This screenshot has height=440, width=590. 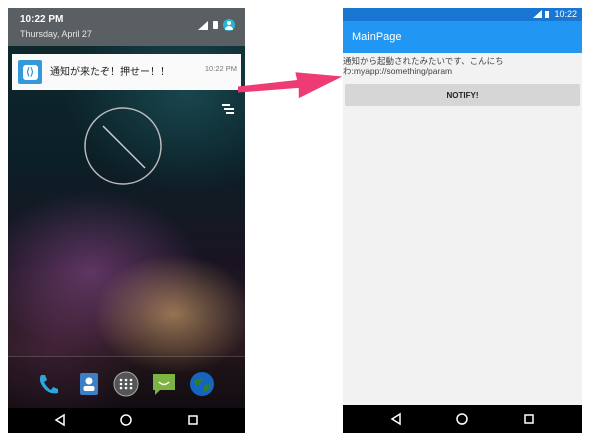 I want to click on notification-title: 通知が来たぞ！押せー！！, so click(x=110, y=72).